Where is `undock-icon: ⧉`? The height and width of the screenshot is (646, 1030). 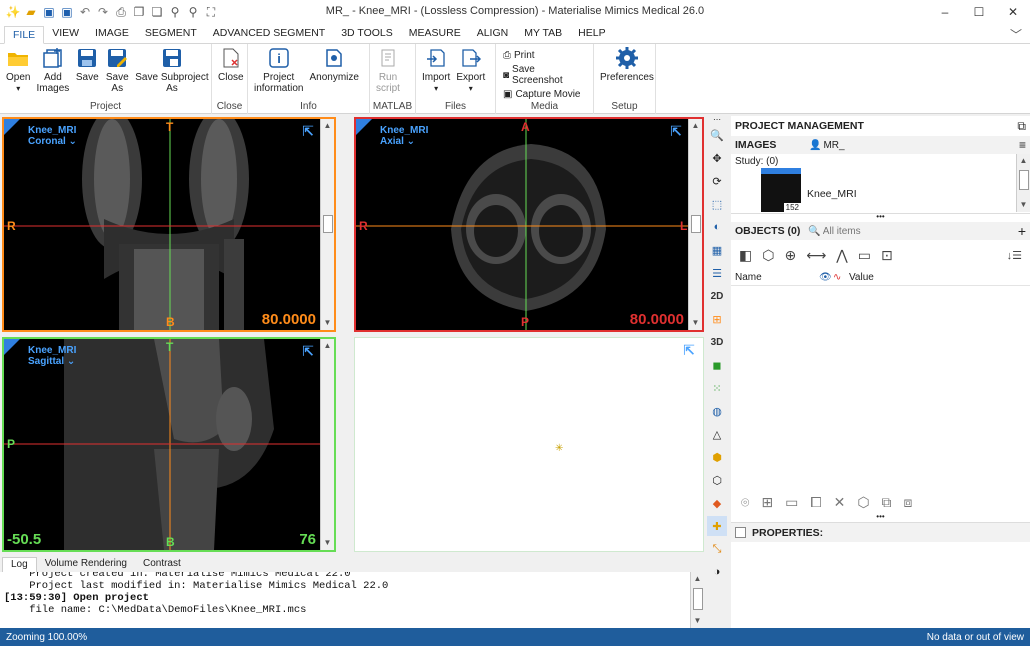 undock-icon: ⧉ is located at coordinates (1021, 126).